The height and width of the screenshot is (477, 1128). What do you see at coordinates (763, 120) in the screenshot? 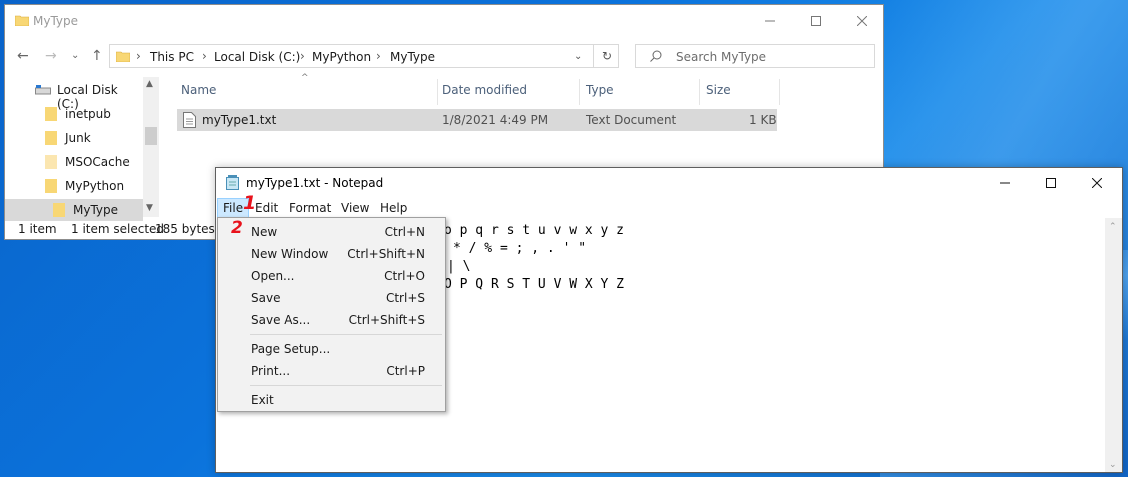
I see `file-size: 1 KB` at bounding box center [763, 120].